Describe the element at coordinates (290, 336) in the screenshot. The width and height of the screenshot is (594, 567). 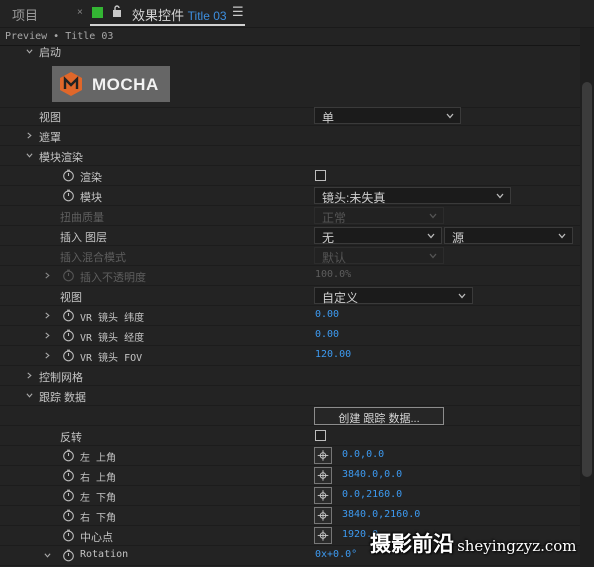
I see `vr-longitude-row: VR 镜头 经度 0.00` at that location.